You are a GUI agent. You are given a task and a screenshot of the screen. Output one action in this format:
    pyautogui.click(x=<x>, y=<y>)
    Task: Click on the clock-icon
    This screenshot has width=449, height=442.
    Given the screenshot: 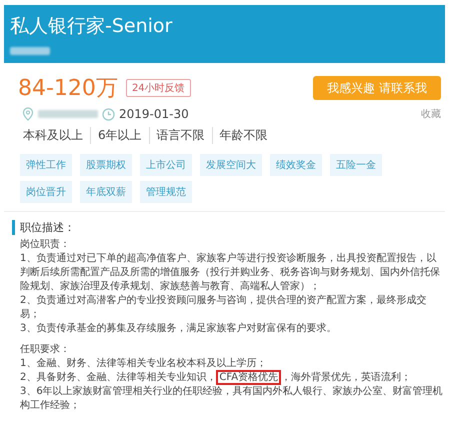 What is the action you would take?
    pyautogui.click(x=108, y=114)
    